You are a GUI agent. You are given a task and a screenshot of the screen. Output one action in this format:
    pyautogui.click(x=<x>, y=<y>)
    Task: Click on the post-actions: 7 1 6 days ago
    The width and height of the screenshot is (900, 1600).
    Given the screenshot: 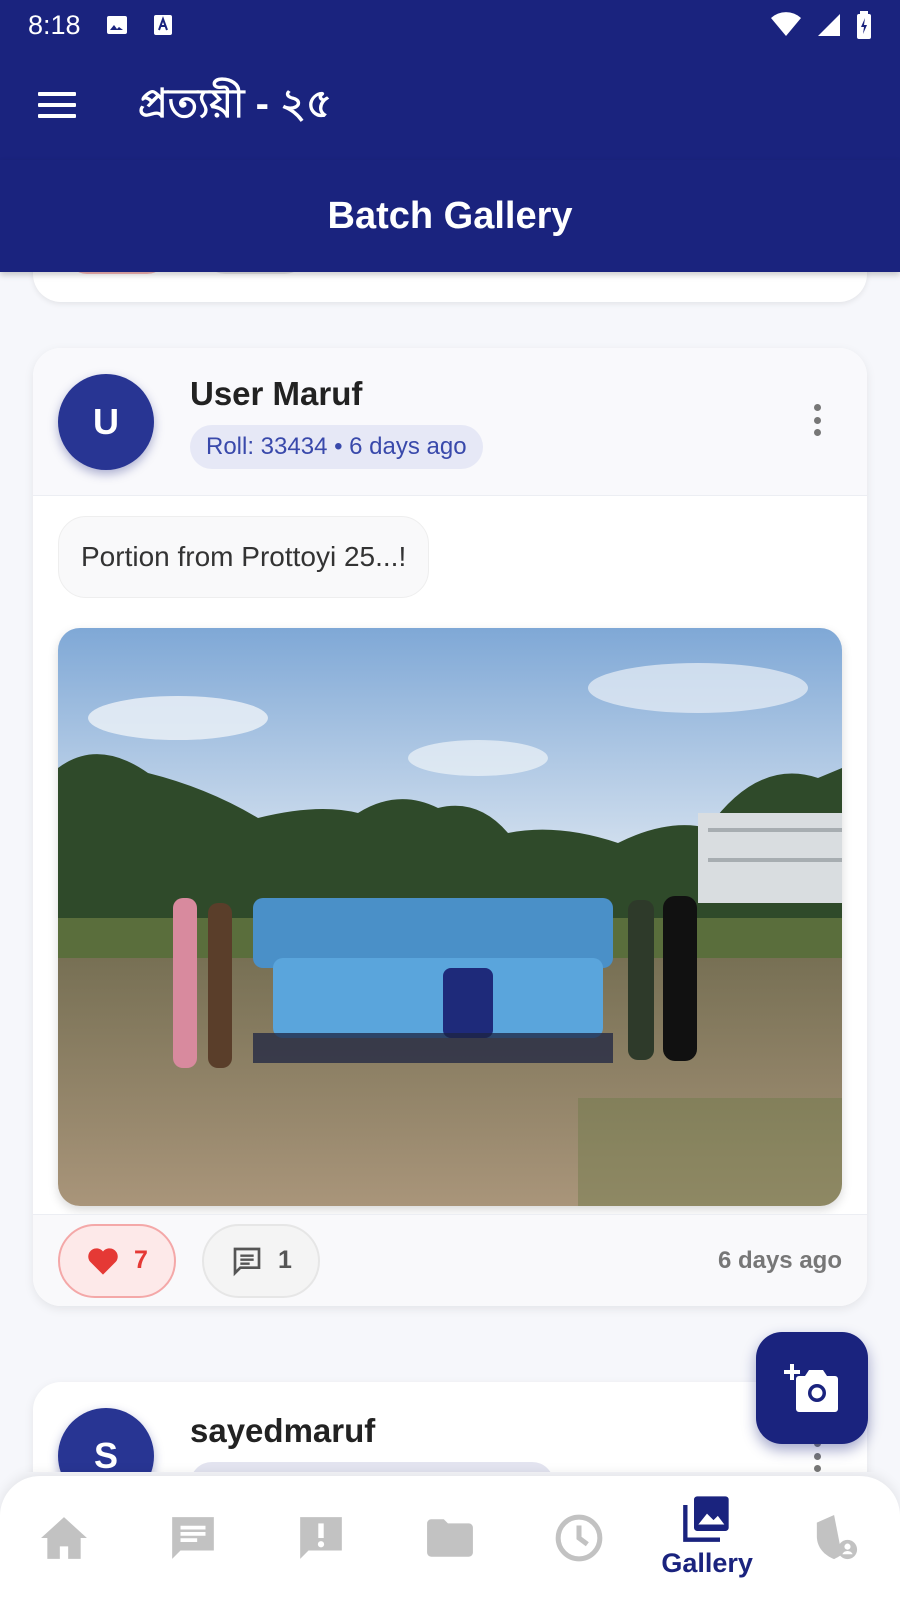 What is the action you would take?
    pyautogui.click(x=450, y=1260)
    